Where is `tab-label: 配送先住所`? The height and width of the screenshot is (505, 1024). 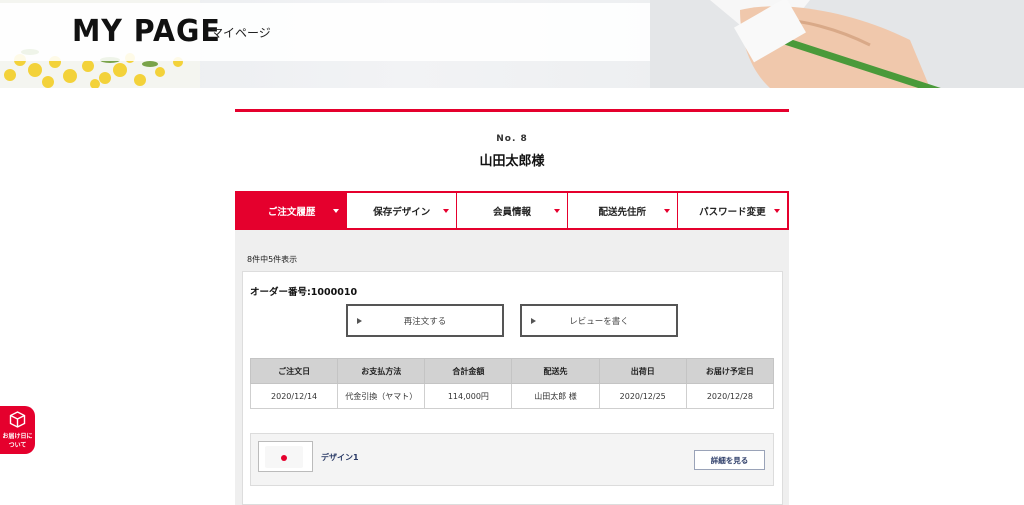 tab-label: 配送先住所 is located at coordinates (622, 212).